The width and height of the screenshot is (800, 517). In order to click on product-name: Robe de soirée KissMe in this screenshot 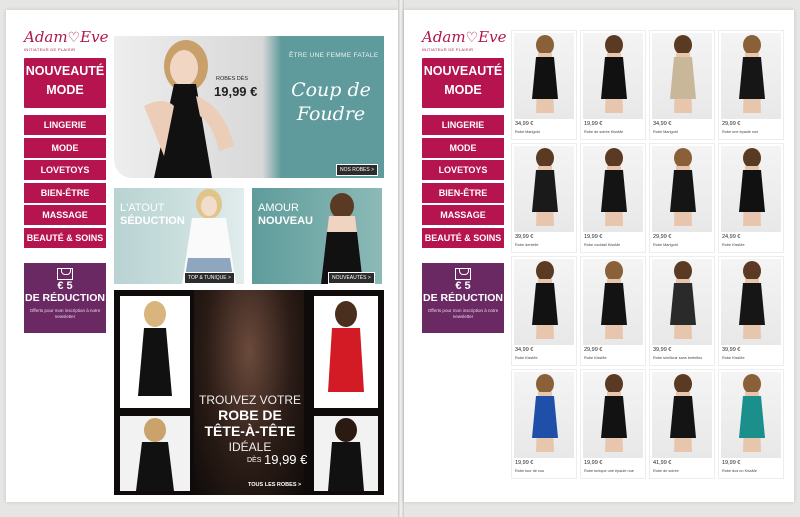, I will do `click(603, 132)`.